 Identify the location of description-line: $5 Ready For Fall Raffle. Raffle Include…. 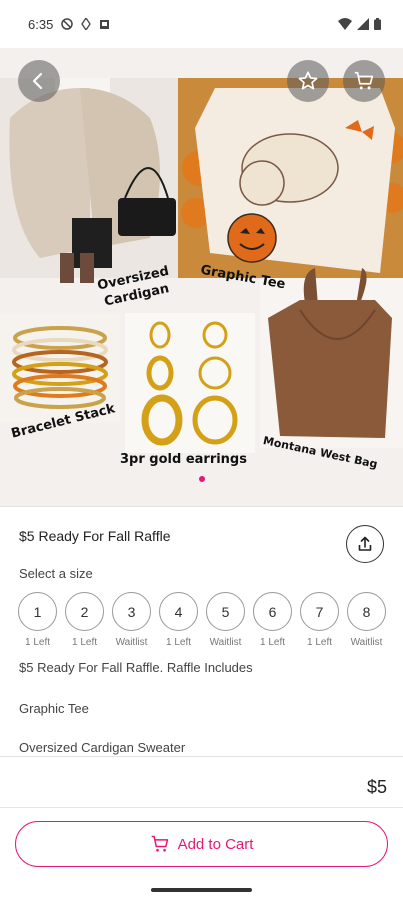
(136, 667).